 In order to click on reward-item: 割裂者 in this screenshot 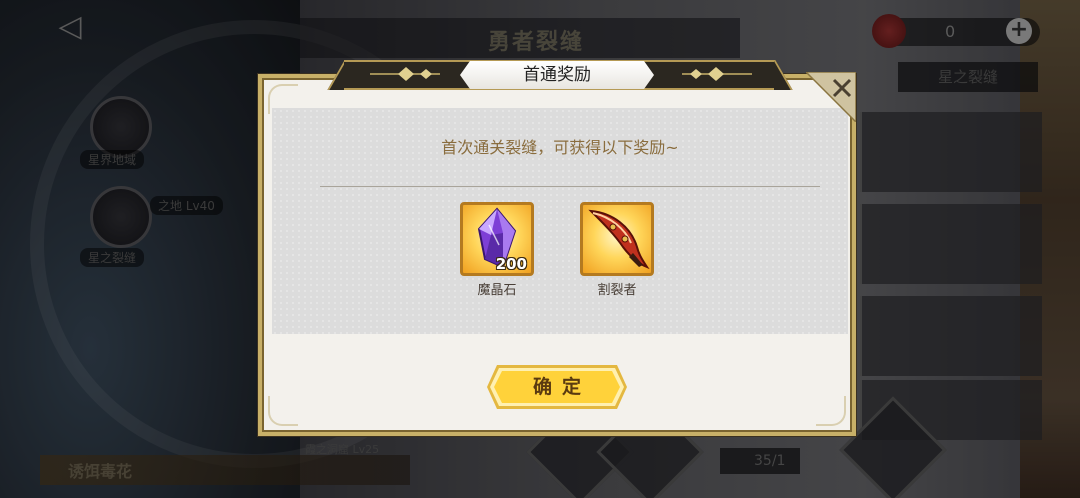, I will do `click(619, 250)`.